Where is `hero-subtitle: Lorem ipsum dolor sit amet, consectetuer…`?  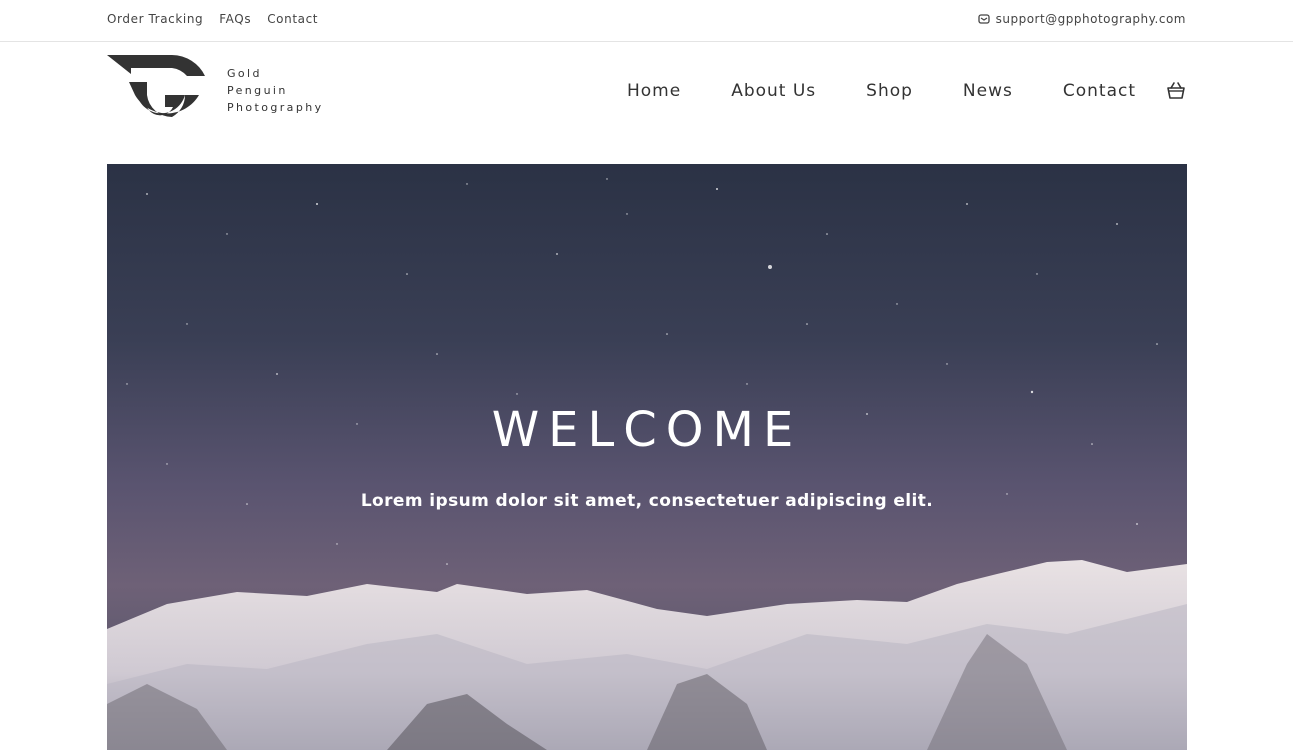
hero-subtitle: Lorem ipsum dolor sit amet, consectetuer… is located at coordinates (647, 501).